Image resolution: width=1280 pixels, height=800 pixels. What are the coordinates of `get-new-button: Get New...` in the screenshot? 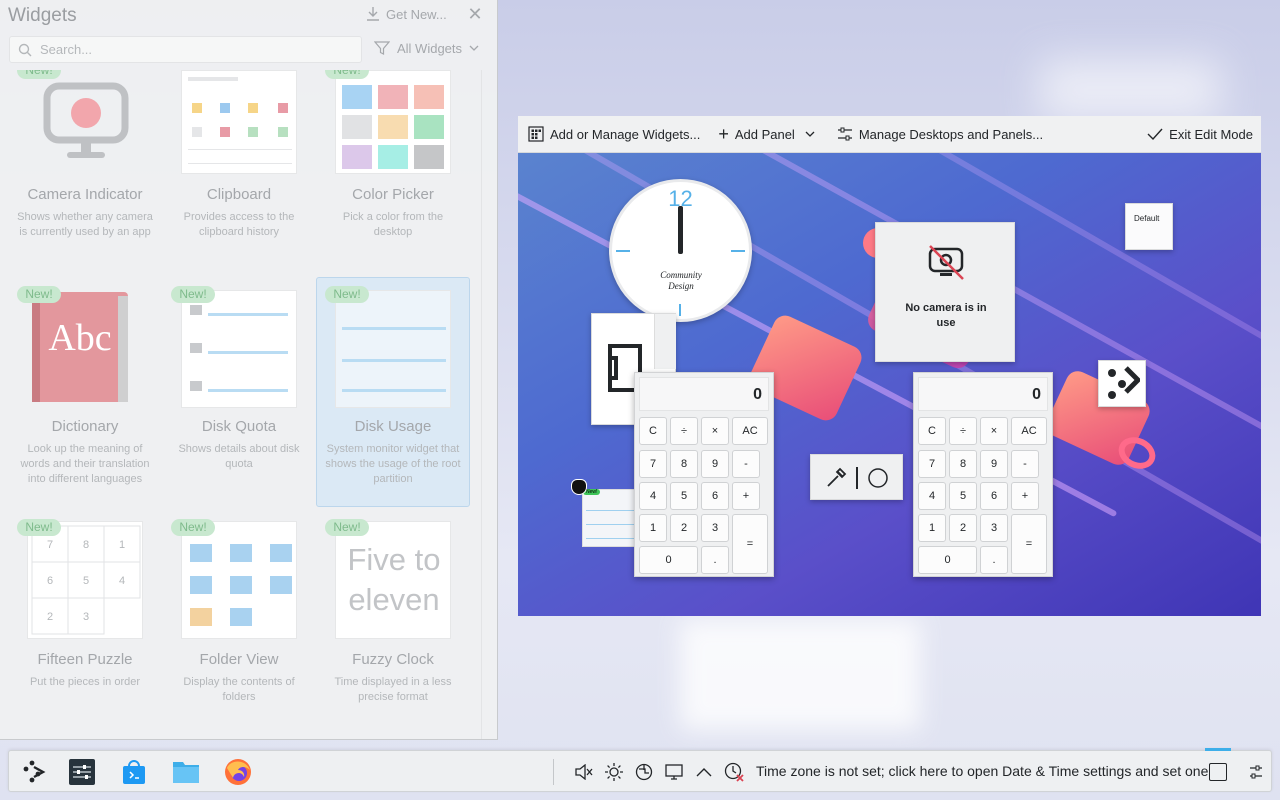 It's located at (406, 14).